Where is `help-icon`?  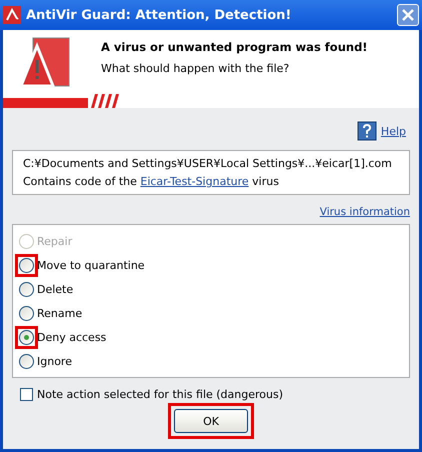
help-icon is located at coordinates (366, 131).